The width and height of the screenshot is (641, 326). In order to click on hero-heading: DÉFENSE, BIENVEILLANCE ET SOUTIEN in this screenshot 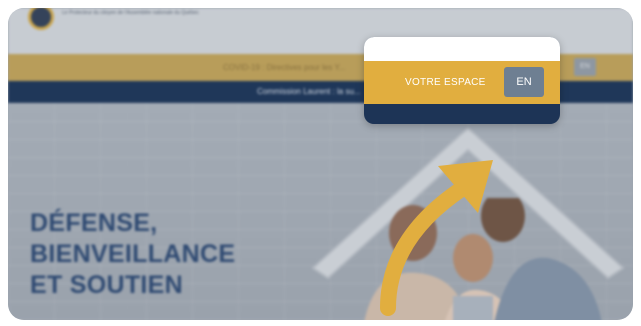, I will do `click(132, 254)`.